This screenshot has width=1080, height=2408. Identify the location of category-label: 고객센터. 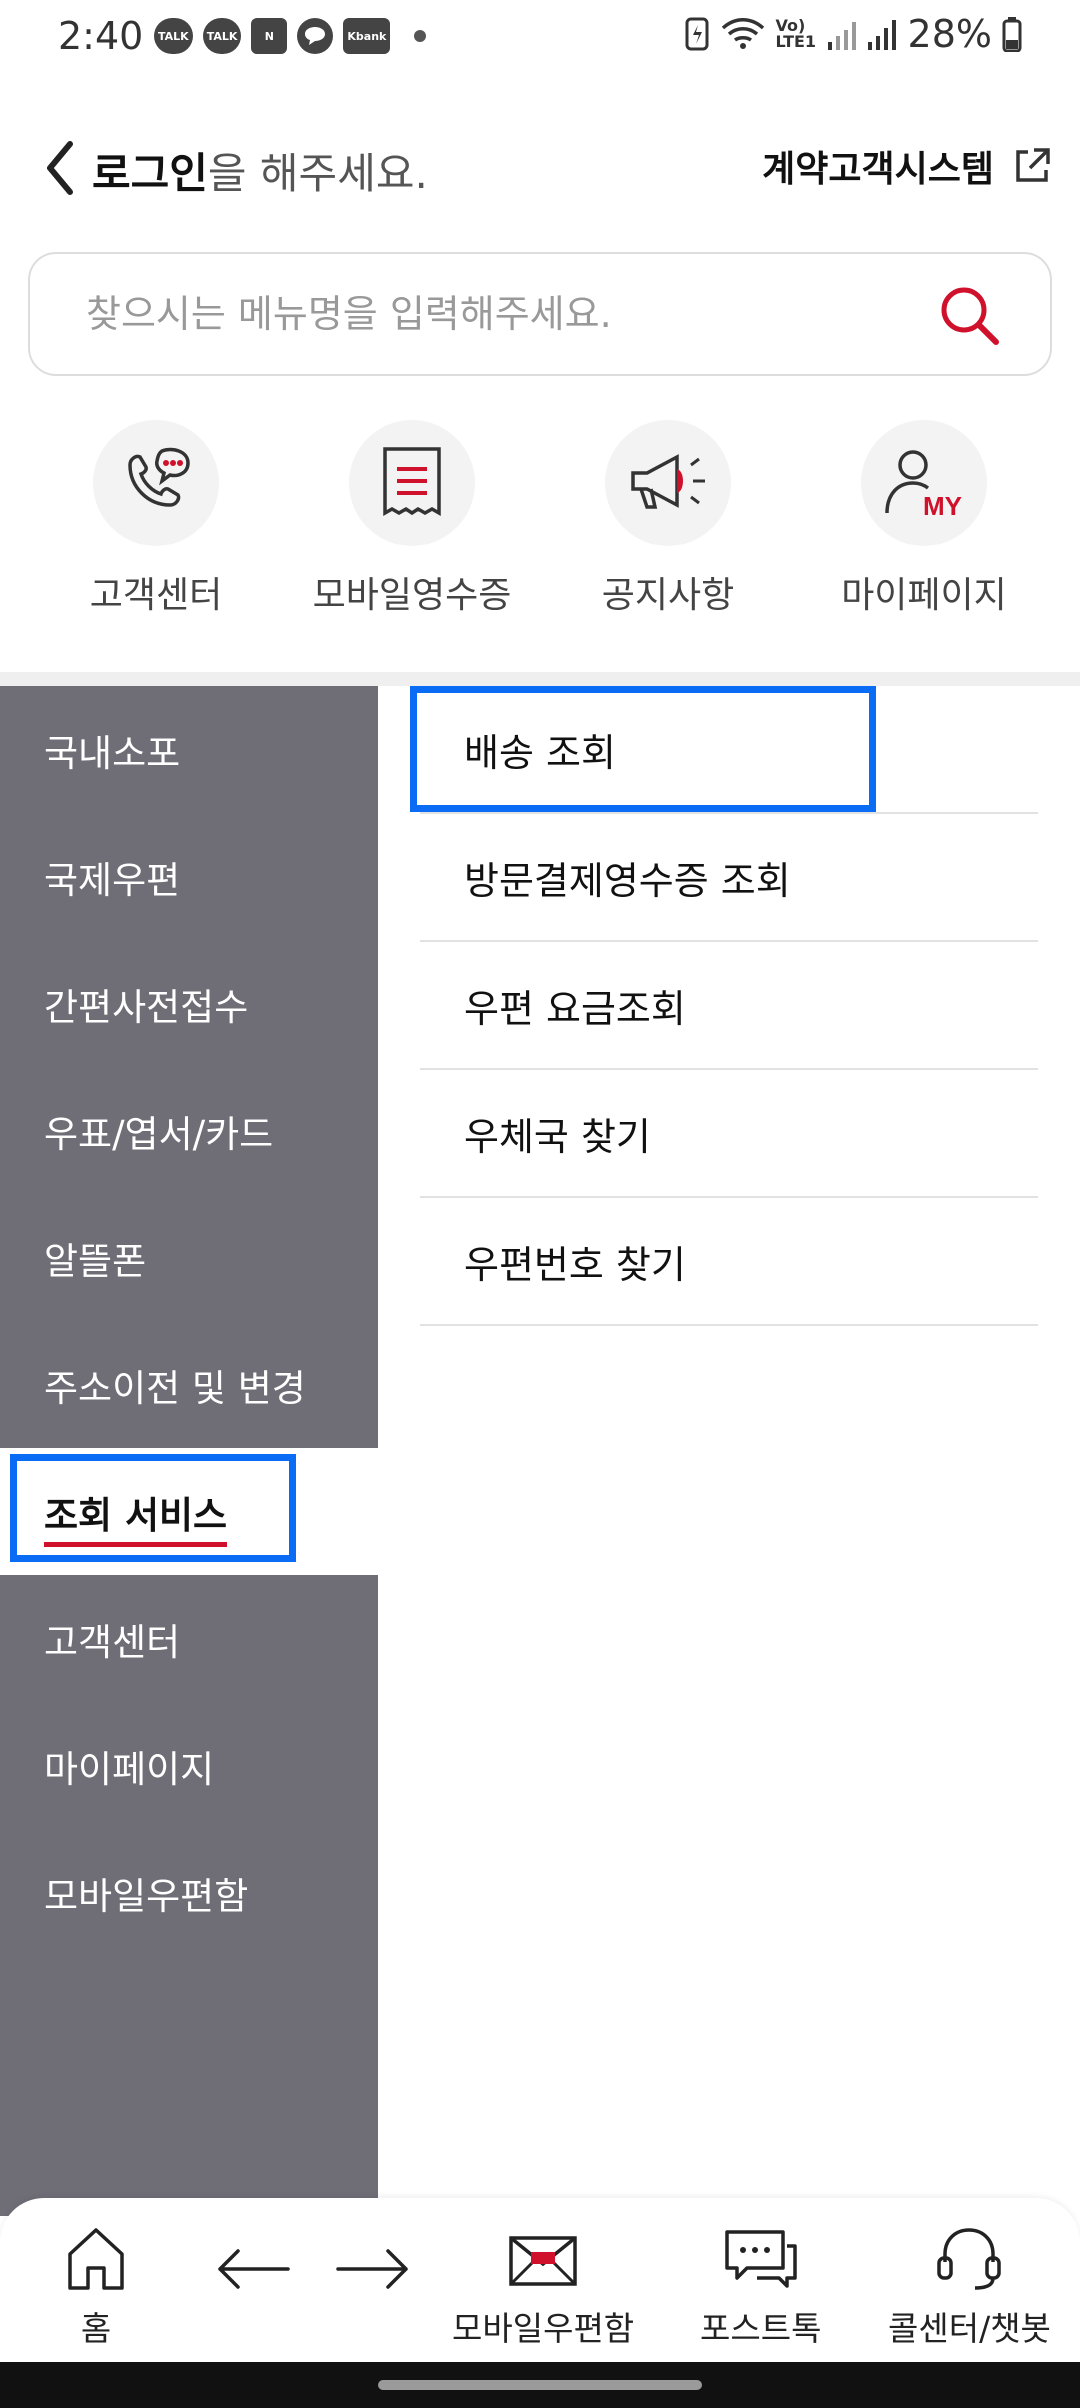
(112, 1642).